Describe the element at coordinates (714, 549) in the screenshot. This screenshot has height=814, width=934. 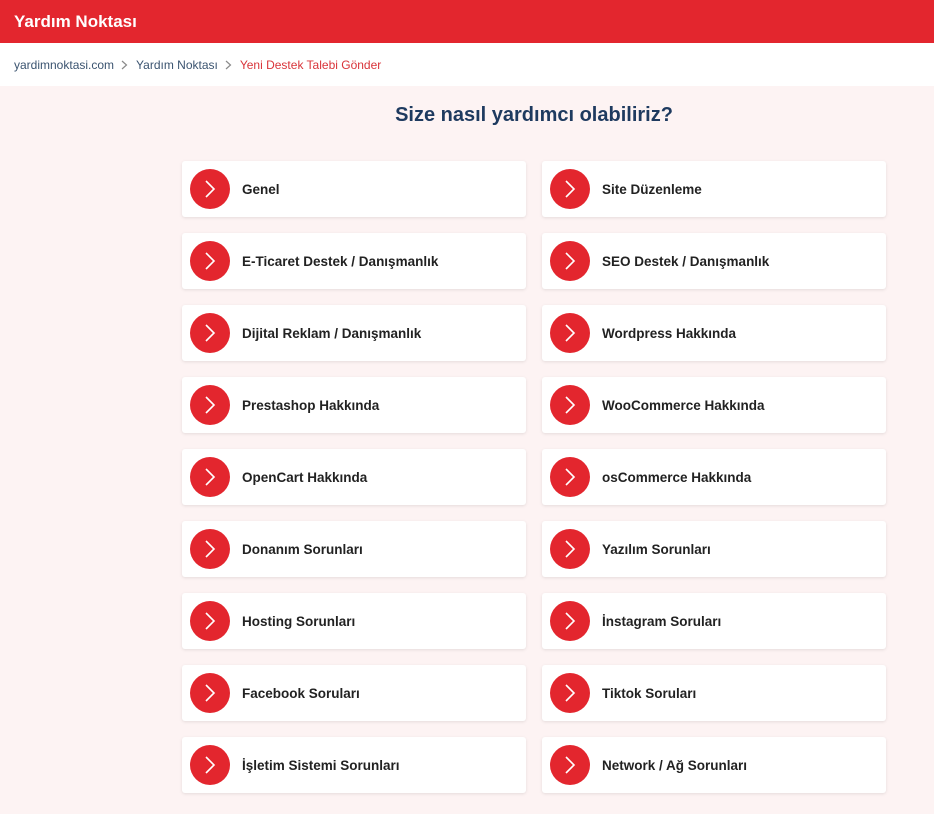
I see `category-card-yazilim: Yazılım Sorunları` at that location.